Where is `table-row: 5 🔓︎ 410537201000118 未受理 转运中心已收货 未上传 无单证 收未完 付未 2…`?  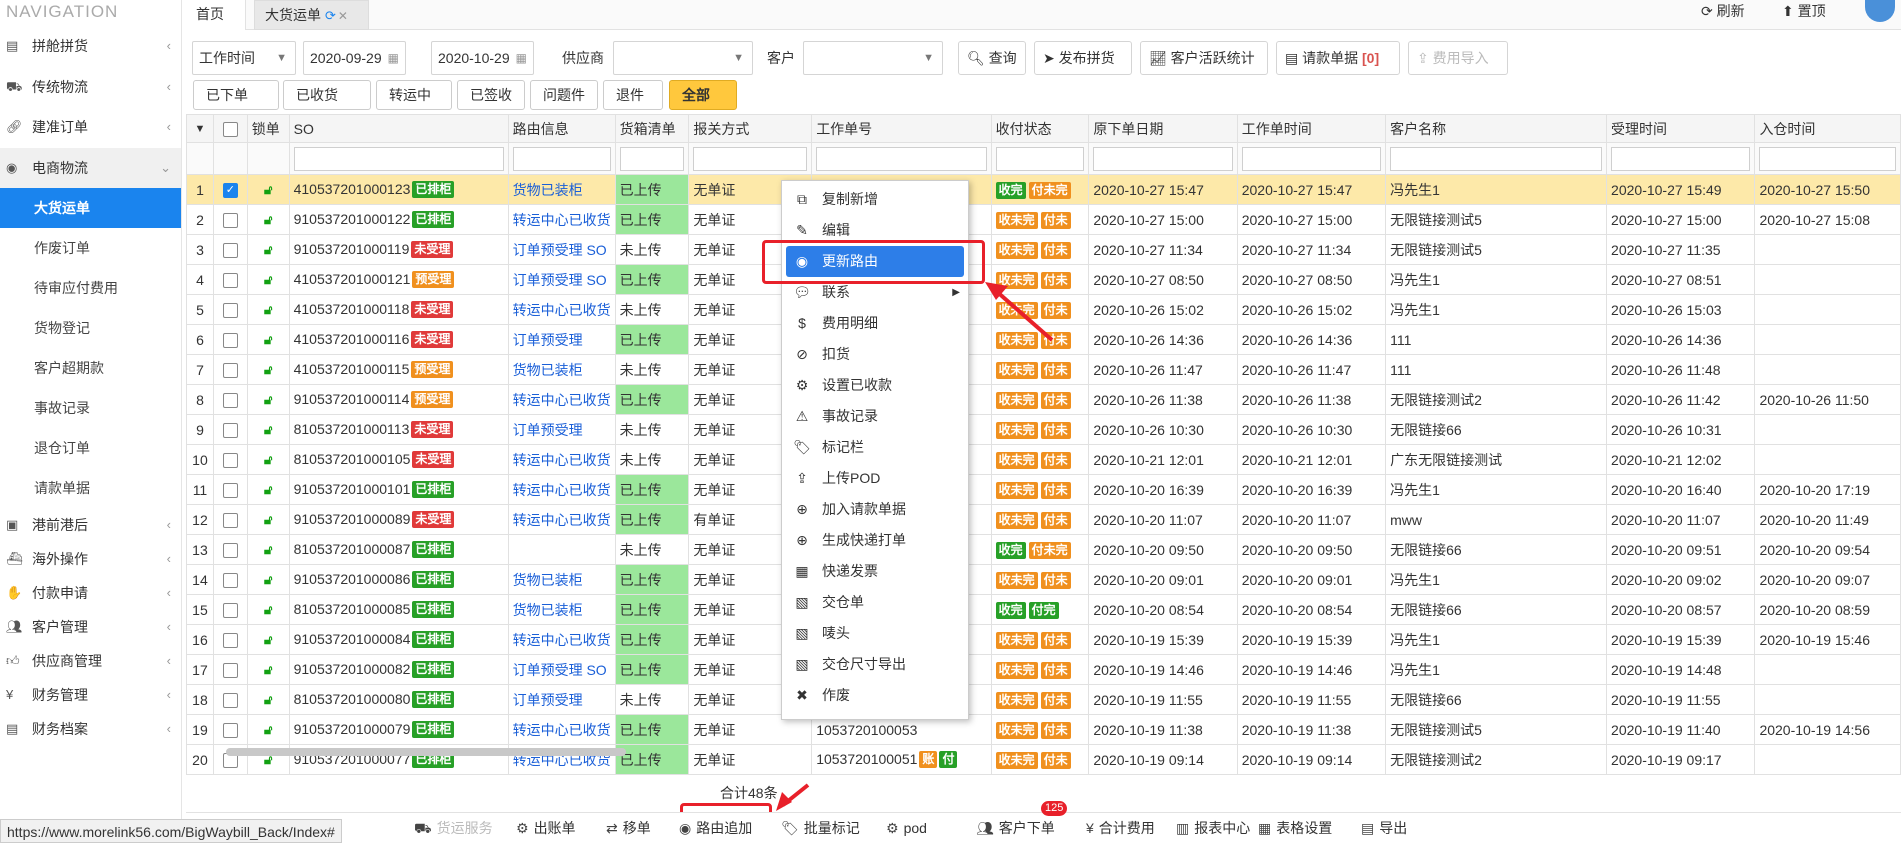 table-row: 5 🔓︎ 410537201000118 未受理 转运中心已收货 未上传 无单证 收未完 付未 2… is located at coordinates (1043, 309).